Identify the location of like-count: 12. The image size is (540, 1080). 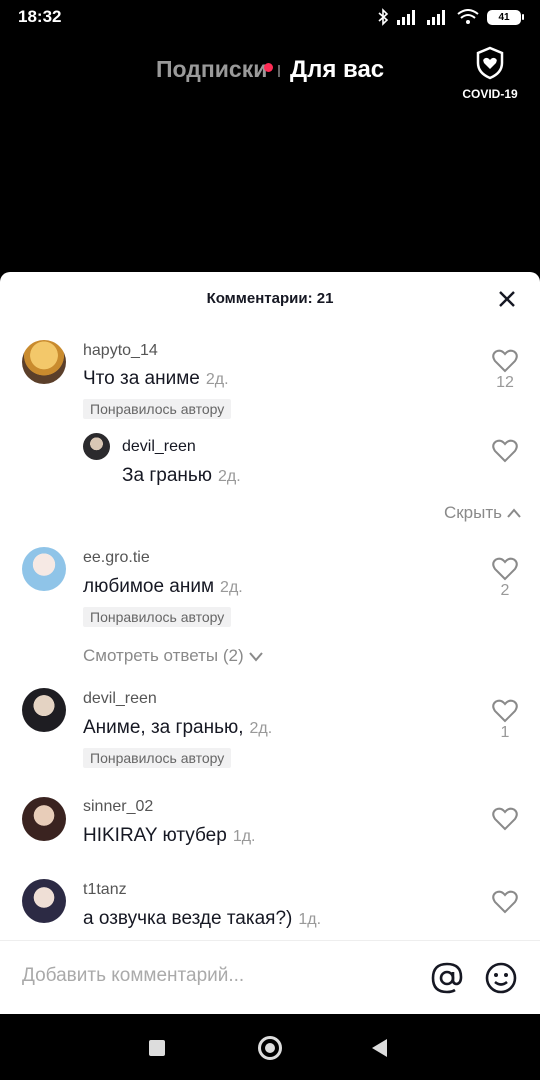
(505, 382).